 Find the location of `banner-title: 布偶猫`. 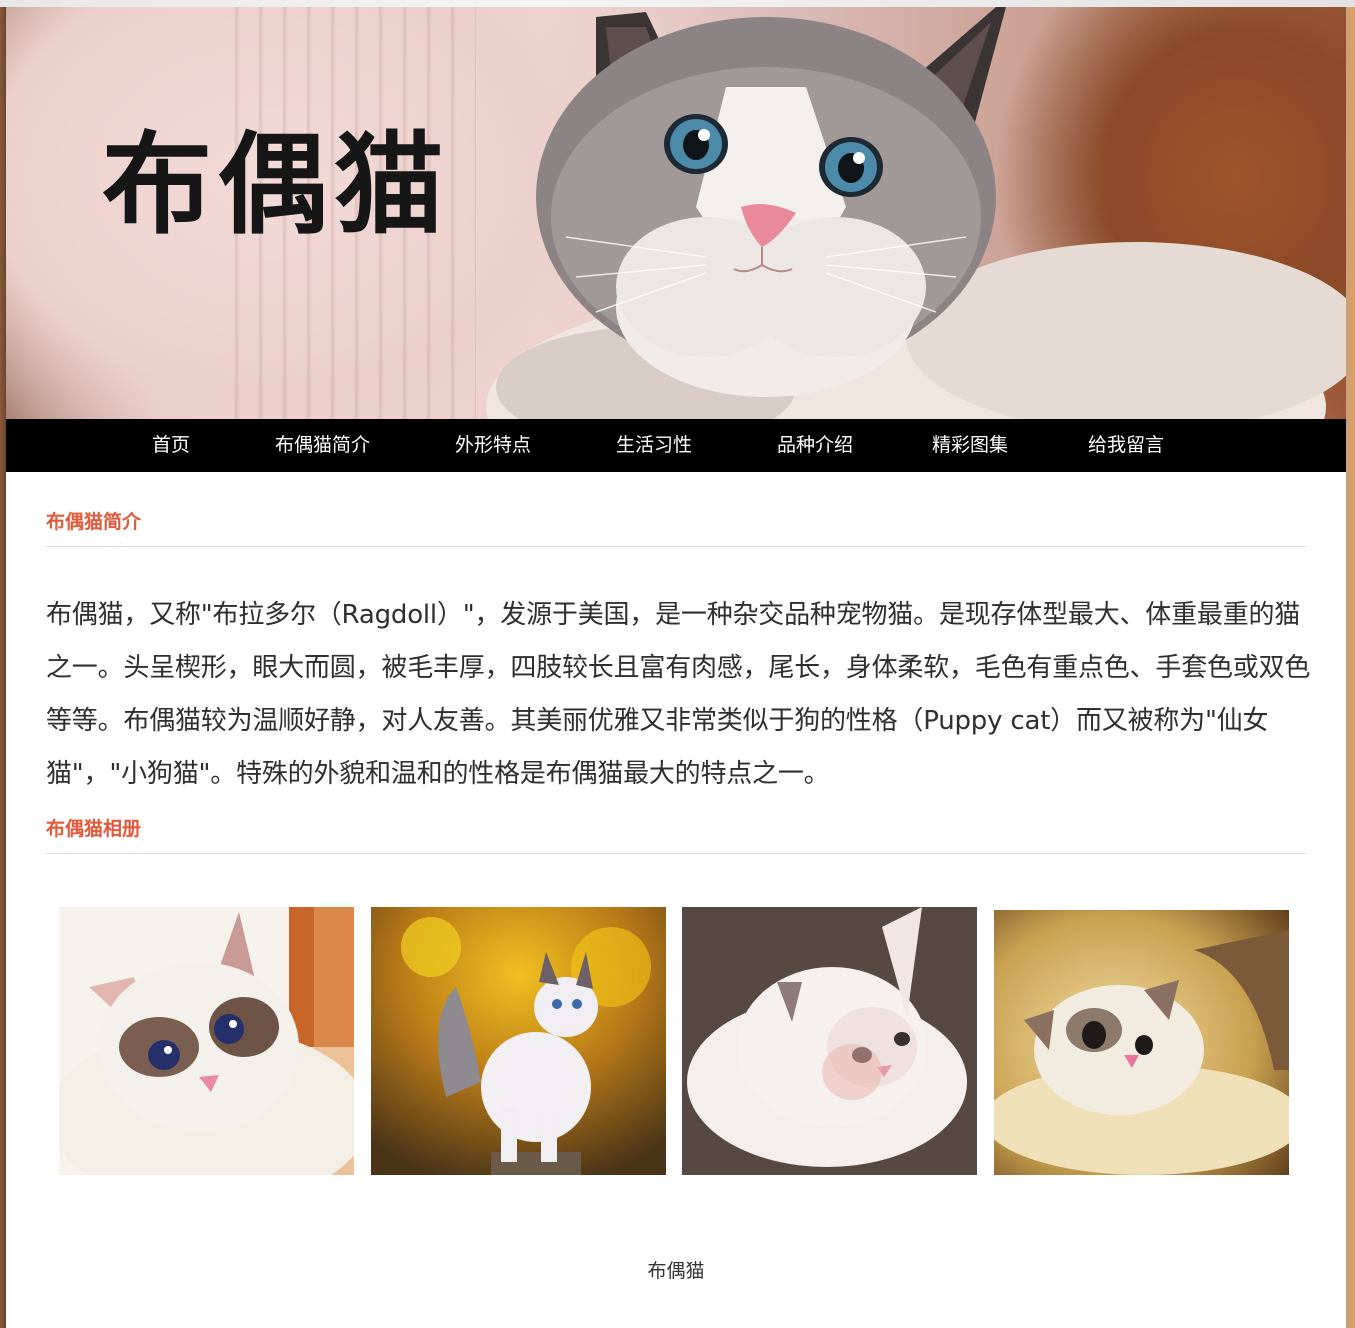

banner-title: 布偶猫 is located at coordinates (276, 185).